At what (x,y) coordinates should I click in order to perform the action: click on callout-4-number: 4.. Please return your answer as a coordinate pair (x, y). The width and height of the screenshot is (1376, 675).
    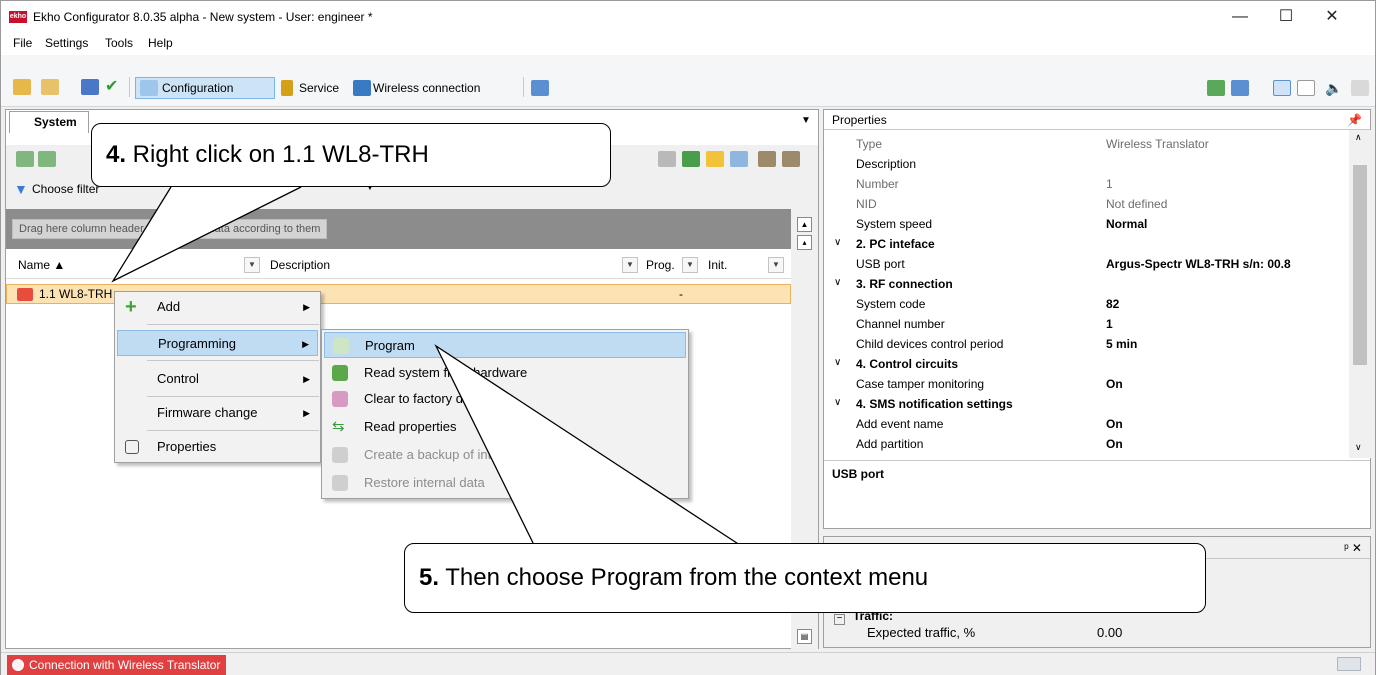
    Looking at the image, I should click on (116, 154).